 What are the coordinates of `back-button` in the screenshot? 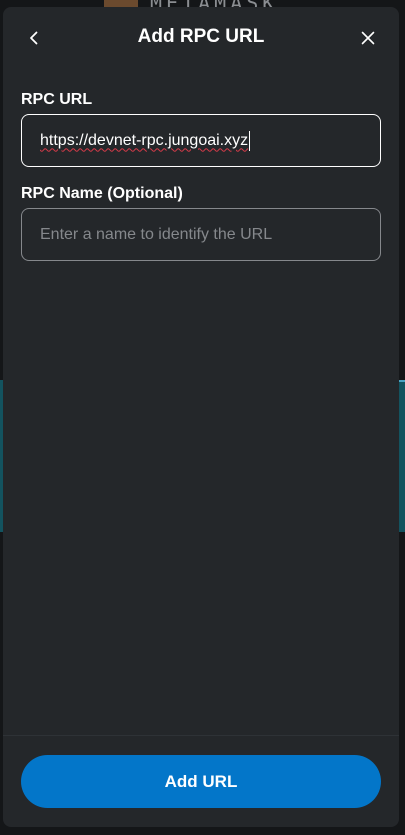 It's located at (34, 38).